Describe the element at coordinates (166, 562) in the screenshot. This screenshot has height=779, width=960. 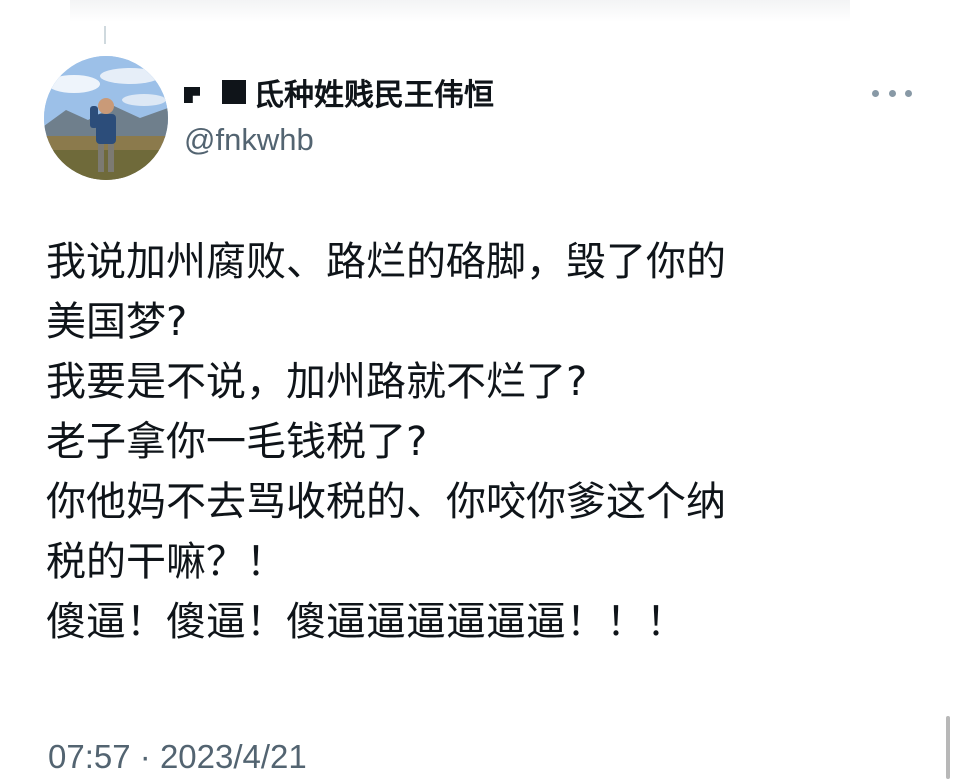
I see `tweet-line: 税的干嘛？！` at that location.